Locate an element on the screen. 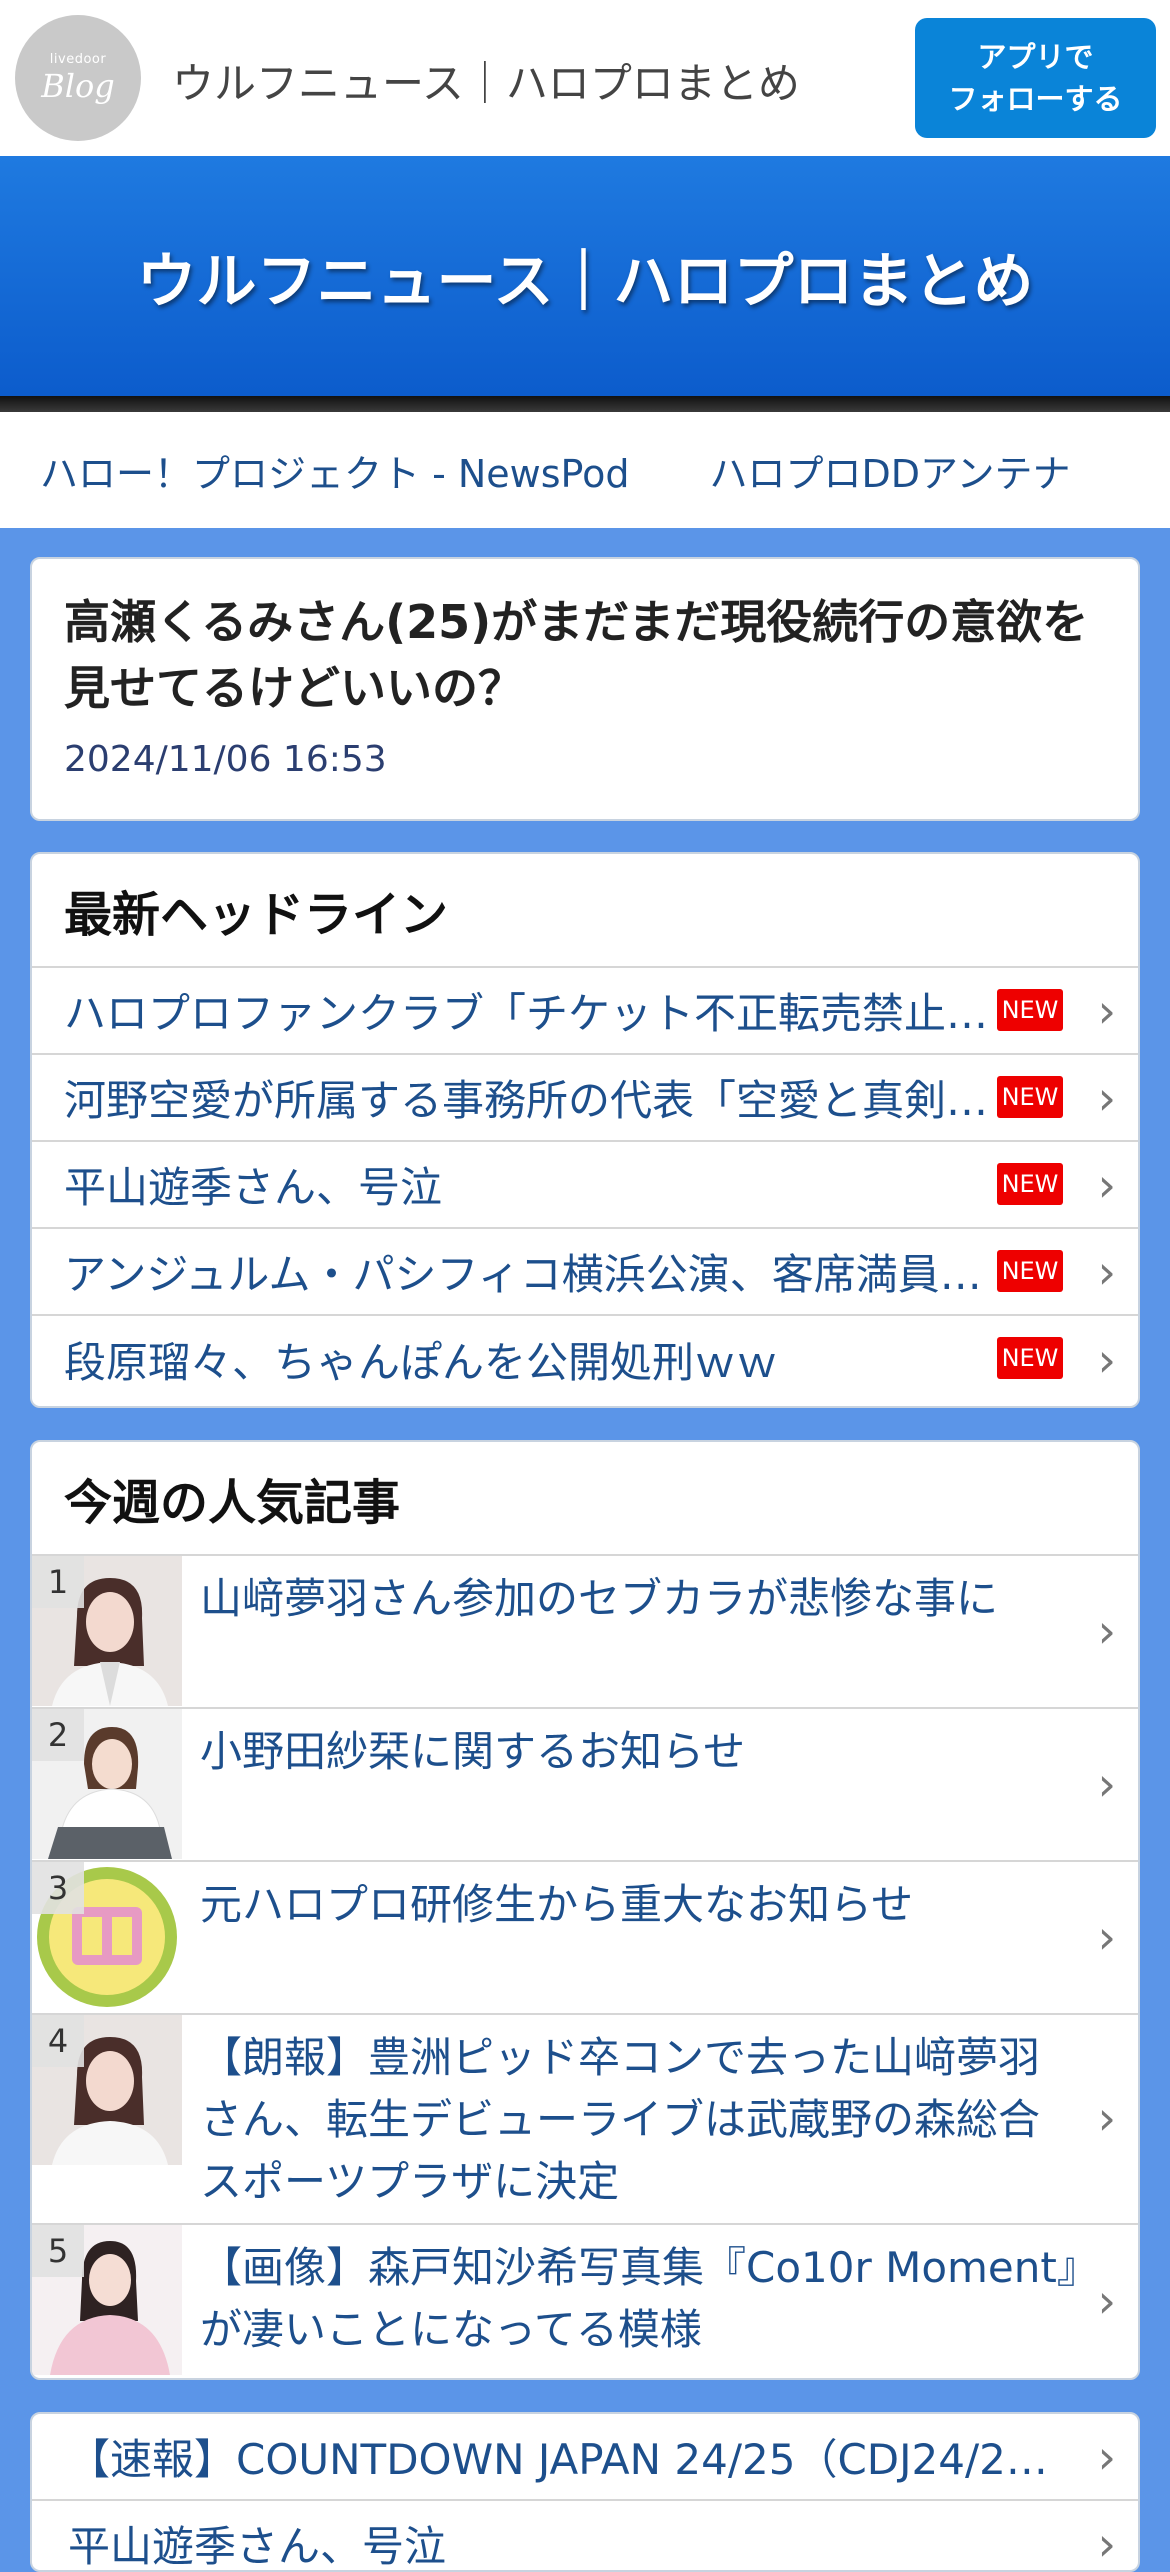  app-bar-title: ウルフニュース｜ハロプロまとめ is located at coordinates (486, 80).